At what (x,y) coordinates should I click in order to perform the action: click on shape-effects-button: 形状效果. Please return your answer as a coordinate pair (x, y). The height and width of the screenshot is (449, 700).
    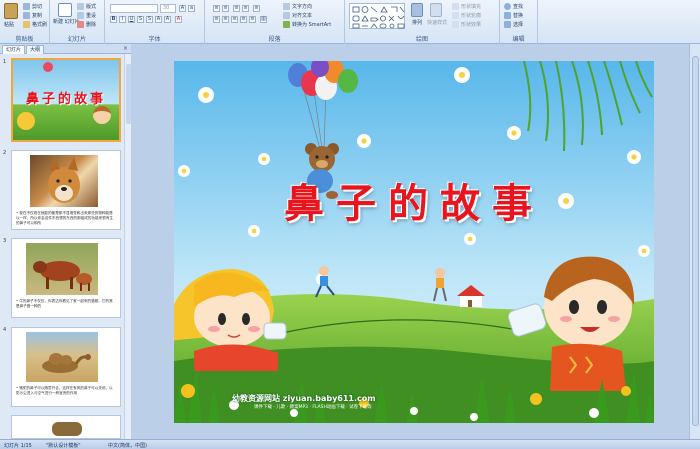
    Looking at the image, I should click on (471, 24).